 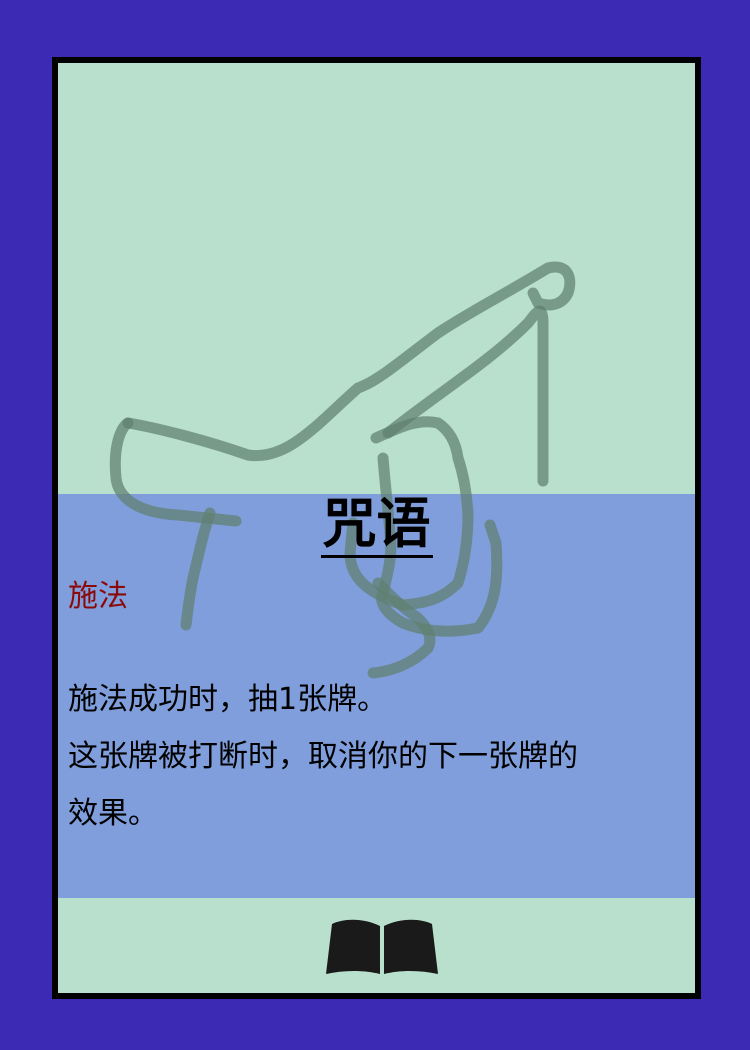 I want to click on card-title: 咒语, so click(x=376, y=524).